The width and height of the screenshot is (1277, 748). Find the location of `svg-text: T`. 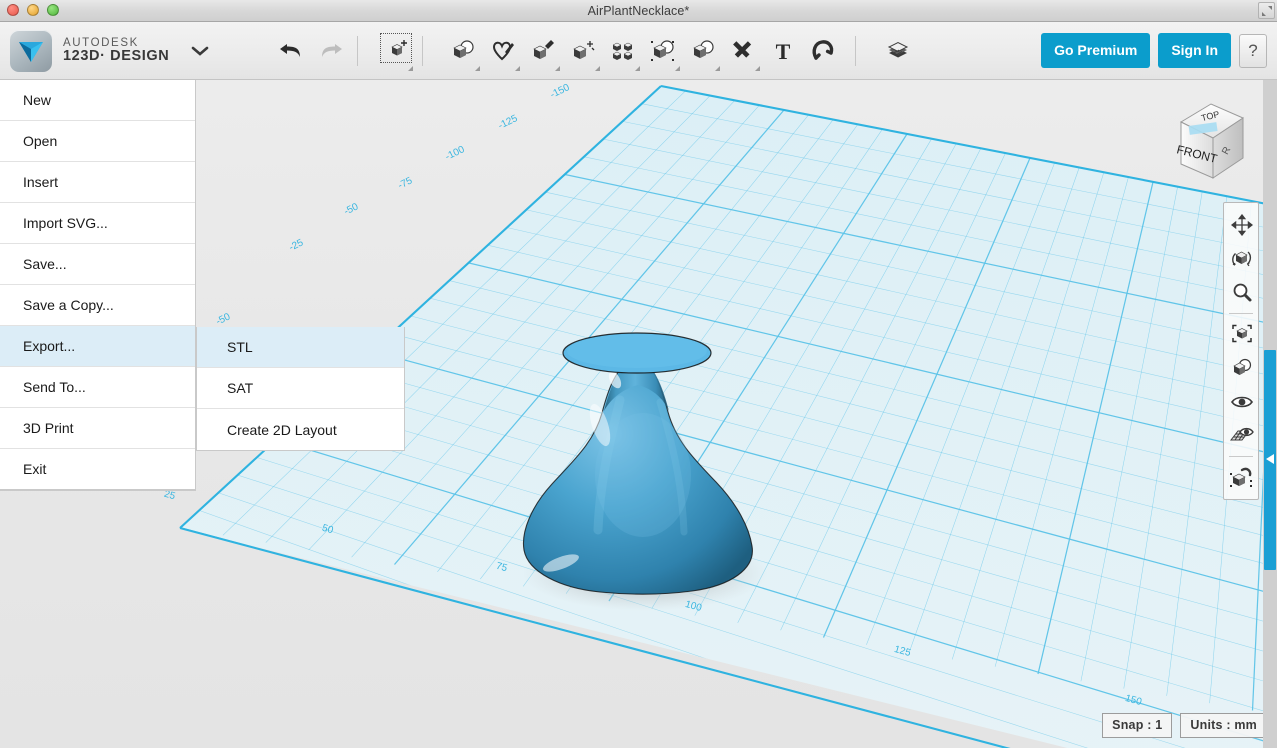

svg-text: T is located at coordinates (783, 51).